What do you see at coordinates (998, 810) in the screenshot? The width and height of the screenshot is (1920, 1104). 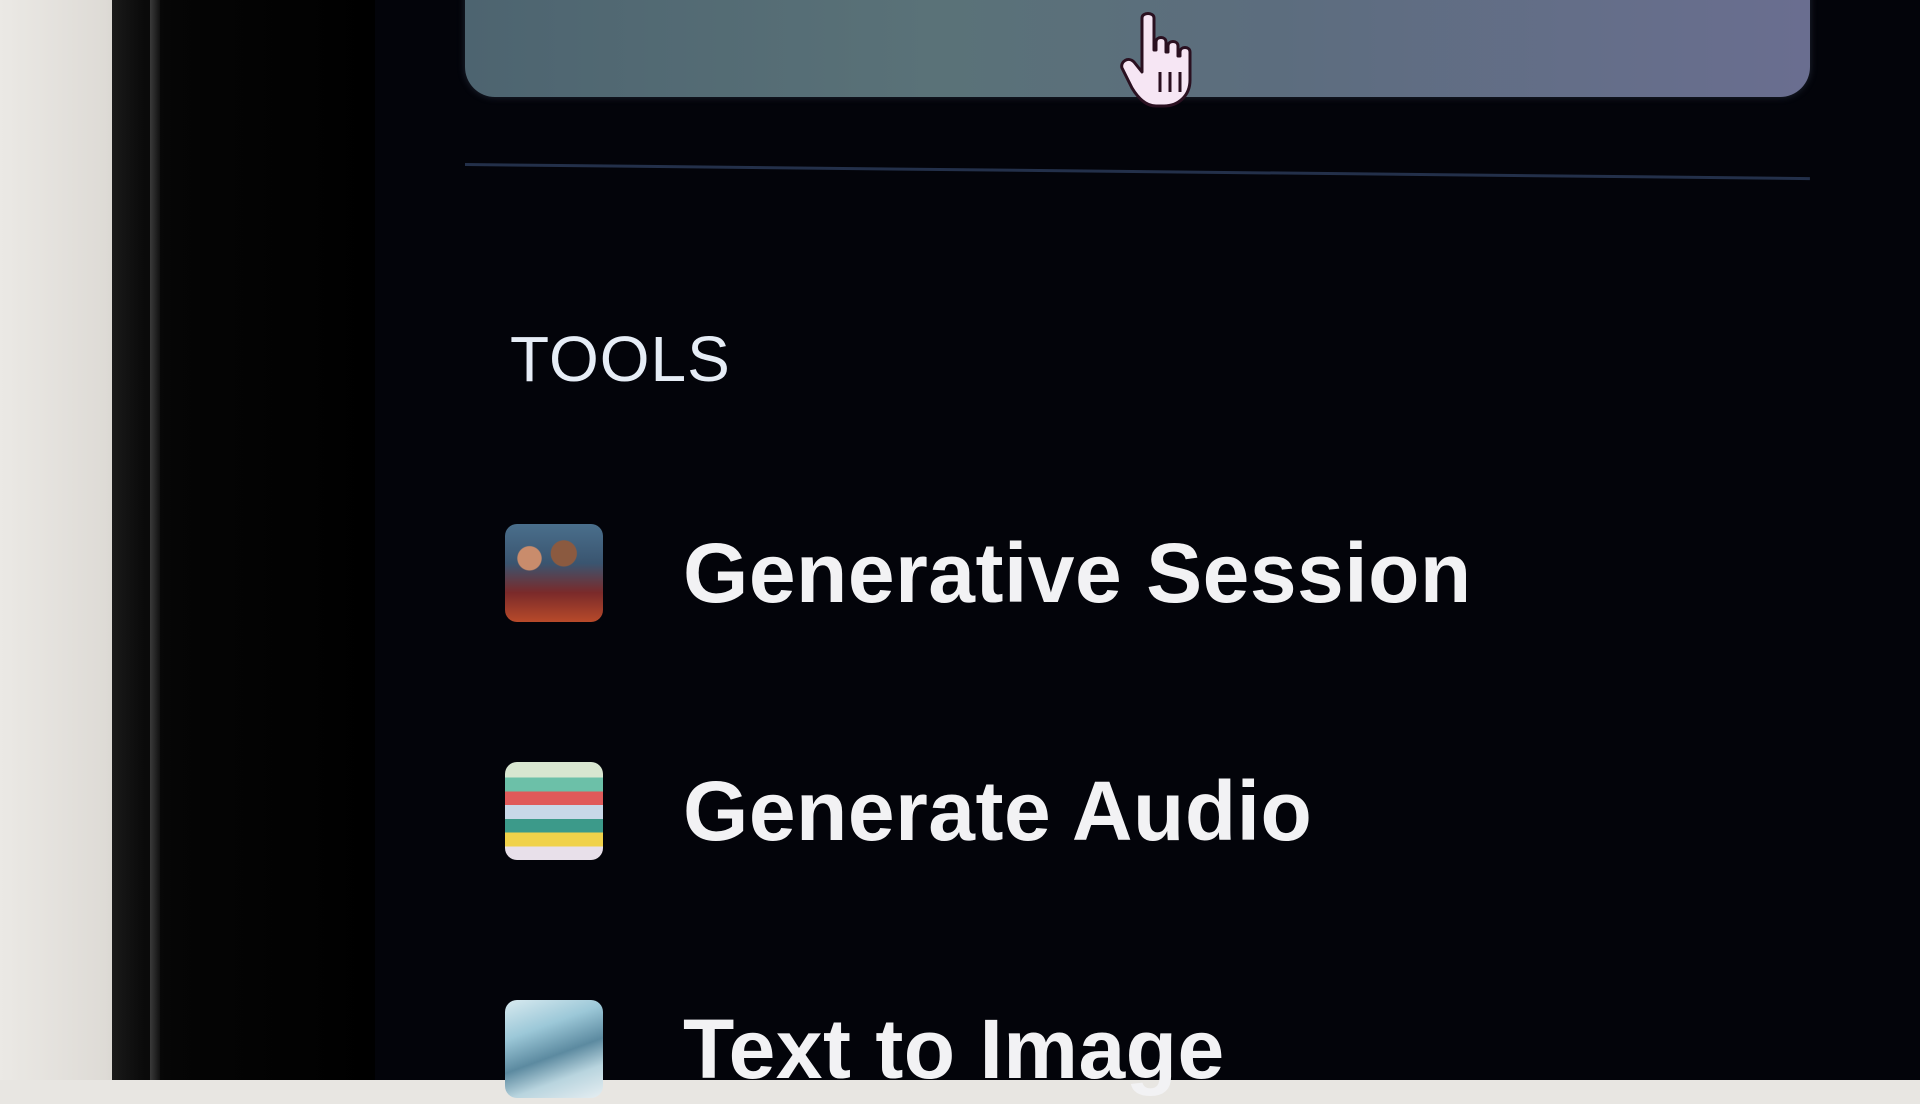 I see `tool-item-label: Generate Audio` at bounding box center [998, 810].